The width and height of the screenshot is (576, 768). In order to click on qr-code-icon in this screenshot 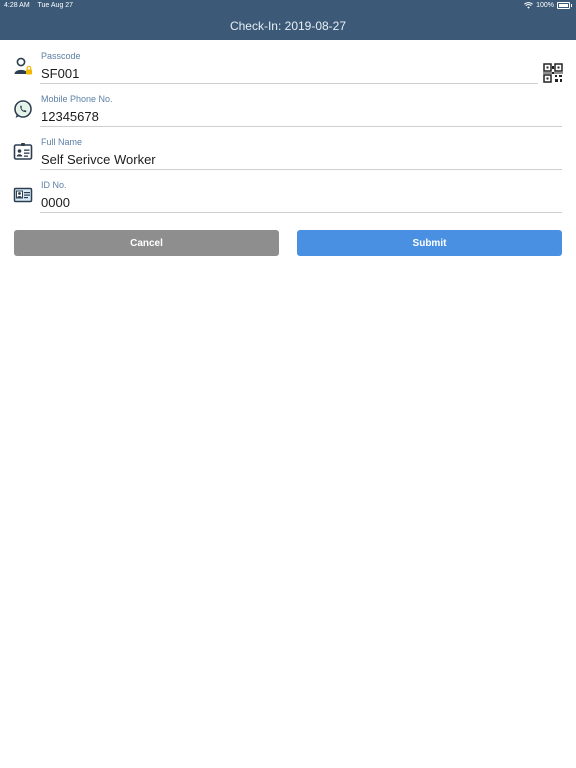, I will do `click(553, 73)`.